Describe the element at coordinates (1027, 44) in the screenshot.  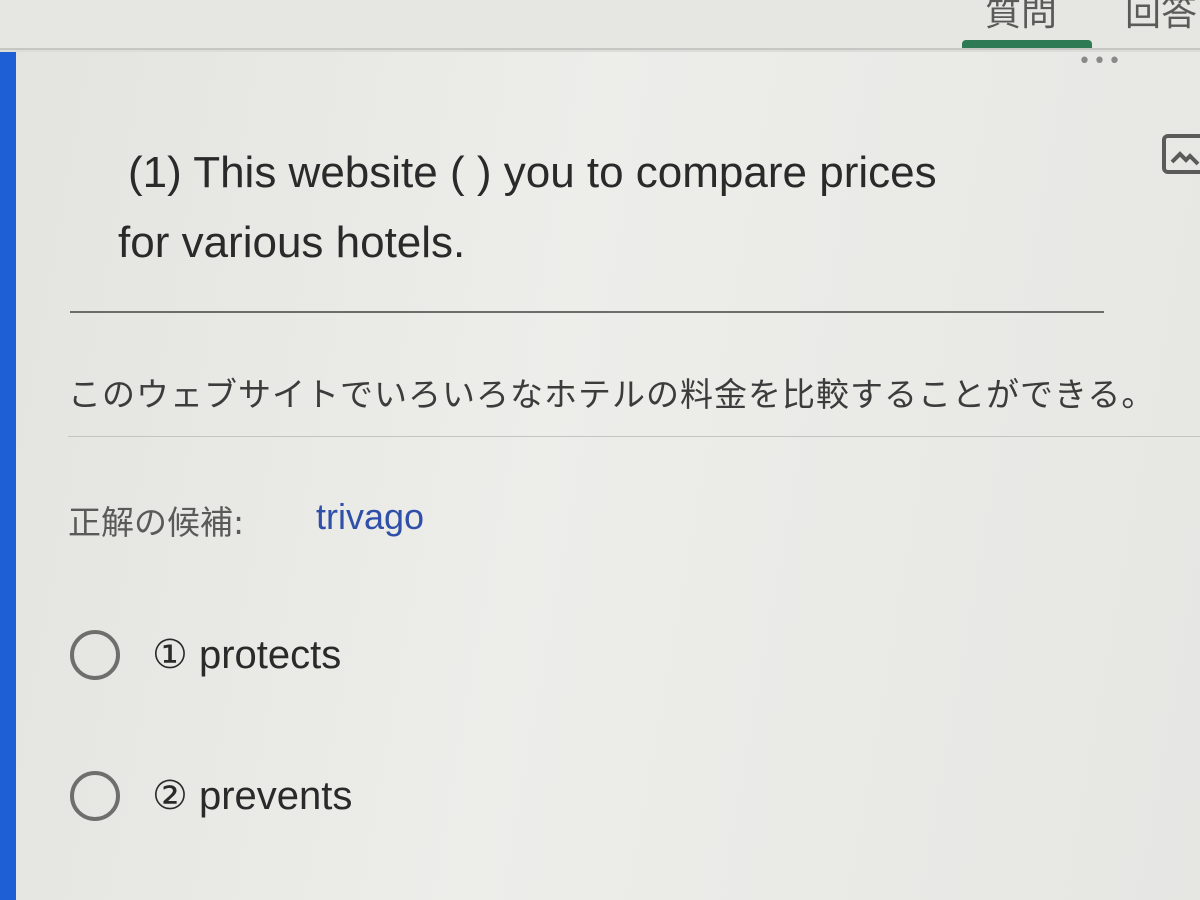
I see `active-tab-indicator` at that location.